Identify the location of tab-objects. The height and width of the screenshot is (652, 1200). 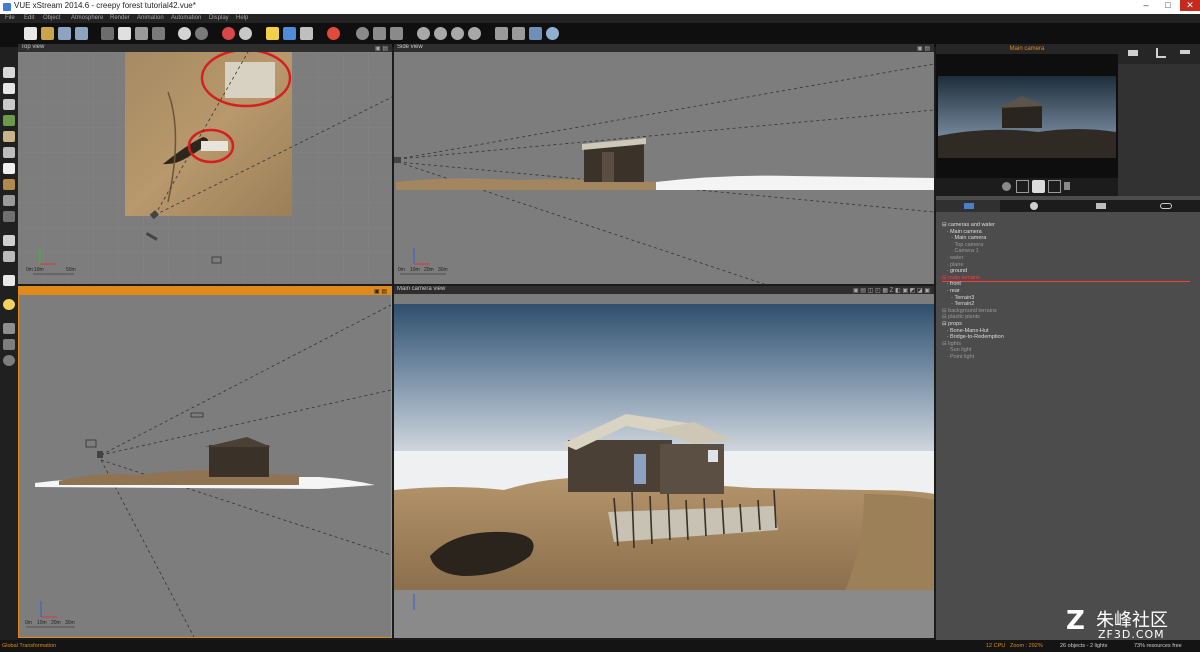
(968, 206).